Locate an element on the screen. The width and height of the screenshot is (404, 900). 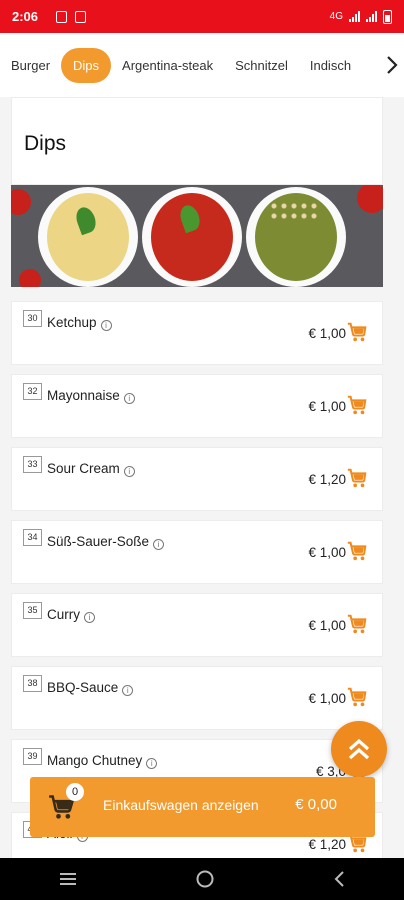
cart-total: € 0,00 is located at coordinates (316, 804).